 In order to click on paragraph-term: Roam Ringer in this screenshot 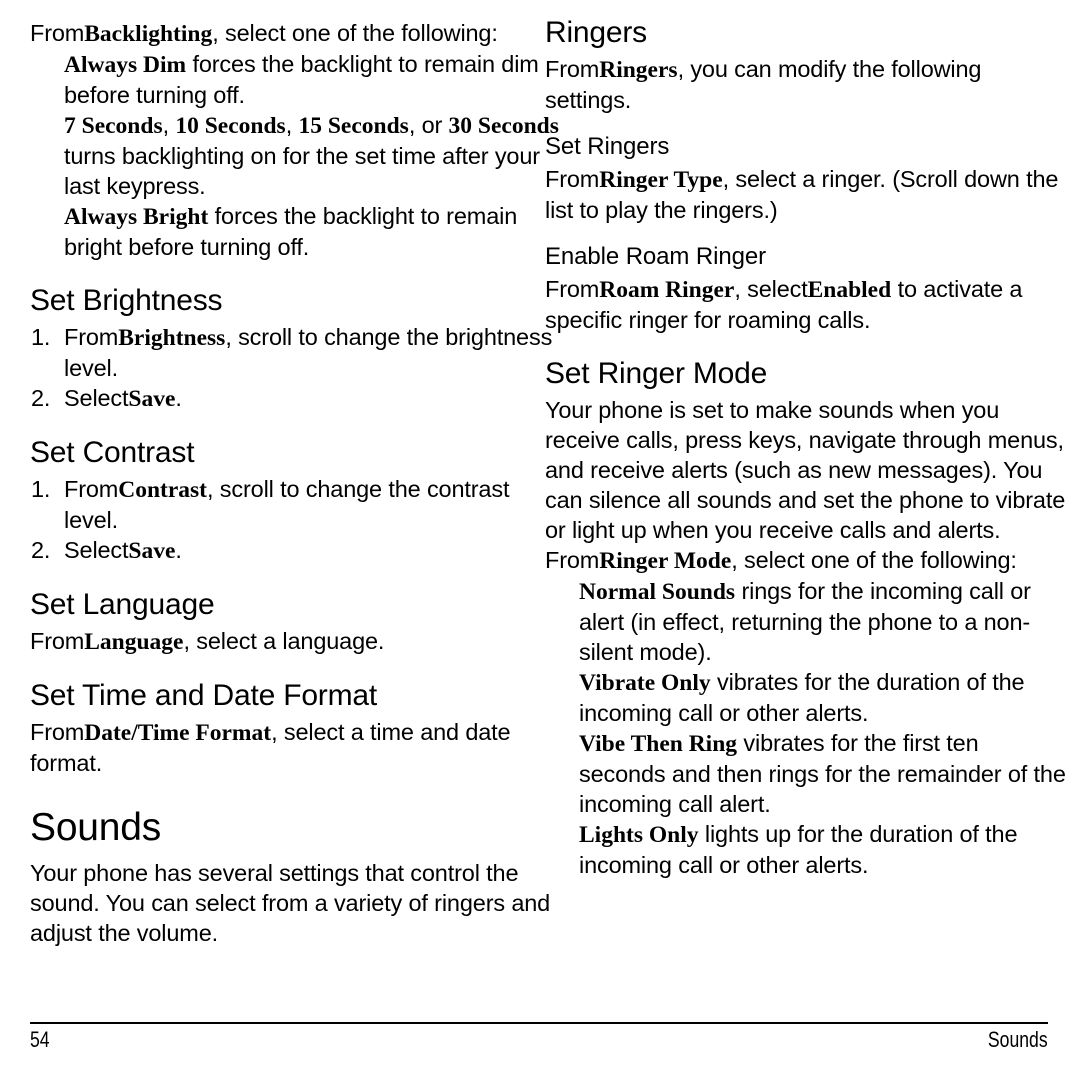, I will do `click(667, 290)`.